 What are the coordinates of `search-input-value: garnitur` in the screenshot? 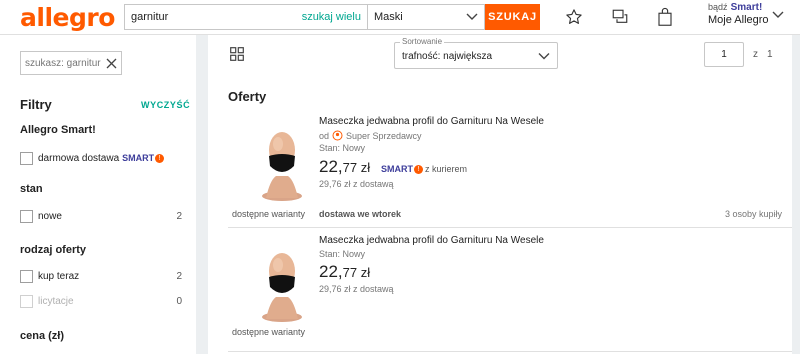 It's located at (150, 17).